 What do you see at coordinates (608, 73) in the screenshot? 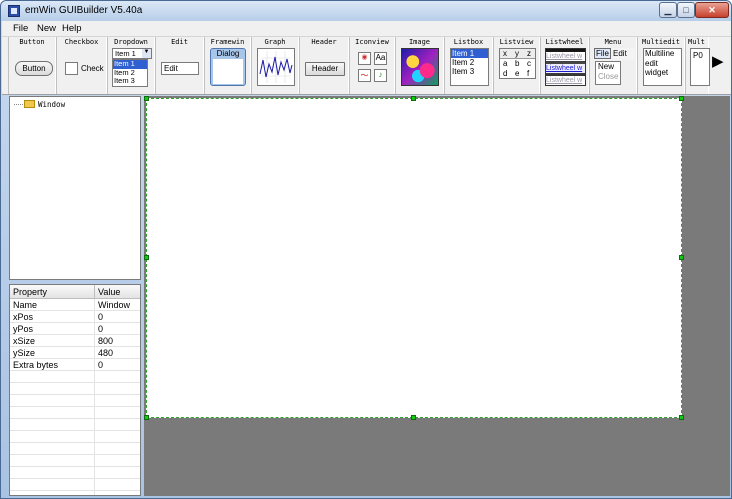
I see `menu-demo-popup: New Close` at bounding box center [608, 73].